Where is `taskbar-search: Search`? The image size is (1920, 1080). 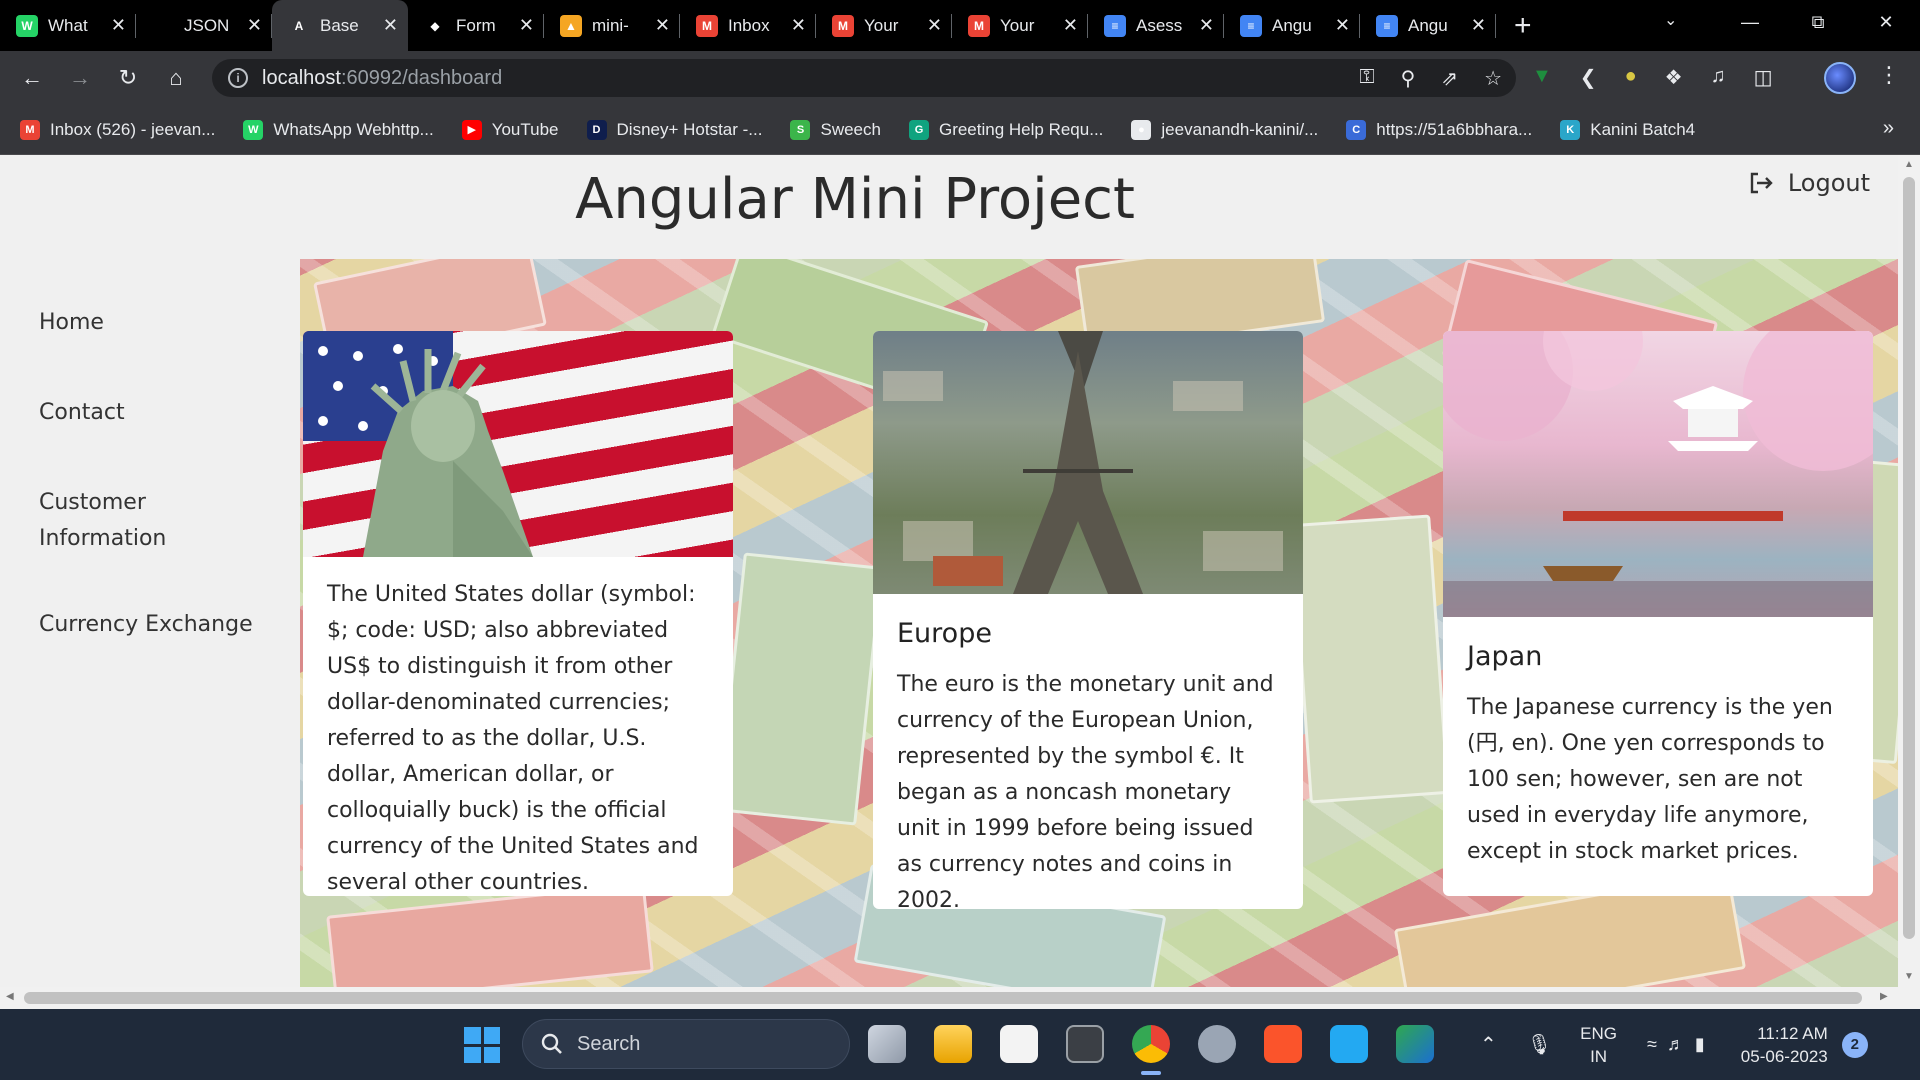
taskbar-search: Search is located at coordinates (686, 1044).